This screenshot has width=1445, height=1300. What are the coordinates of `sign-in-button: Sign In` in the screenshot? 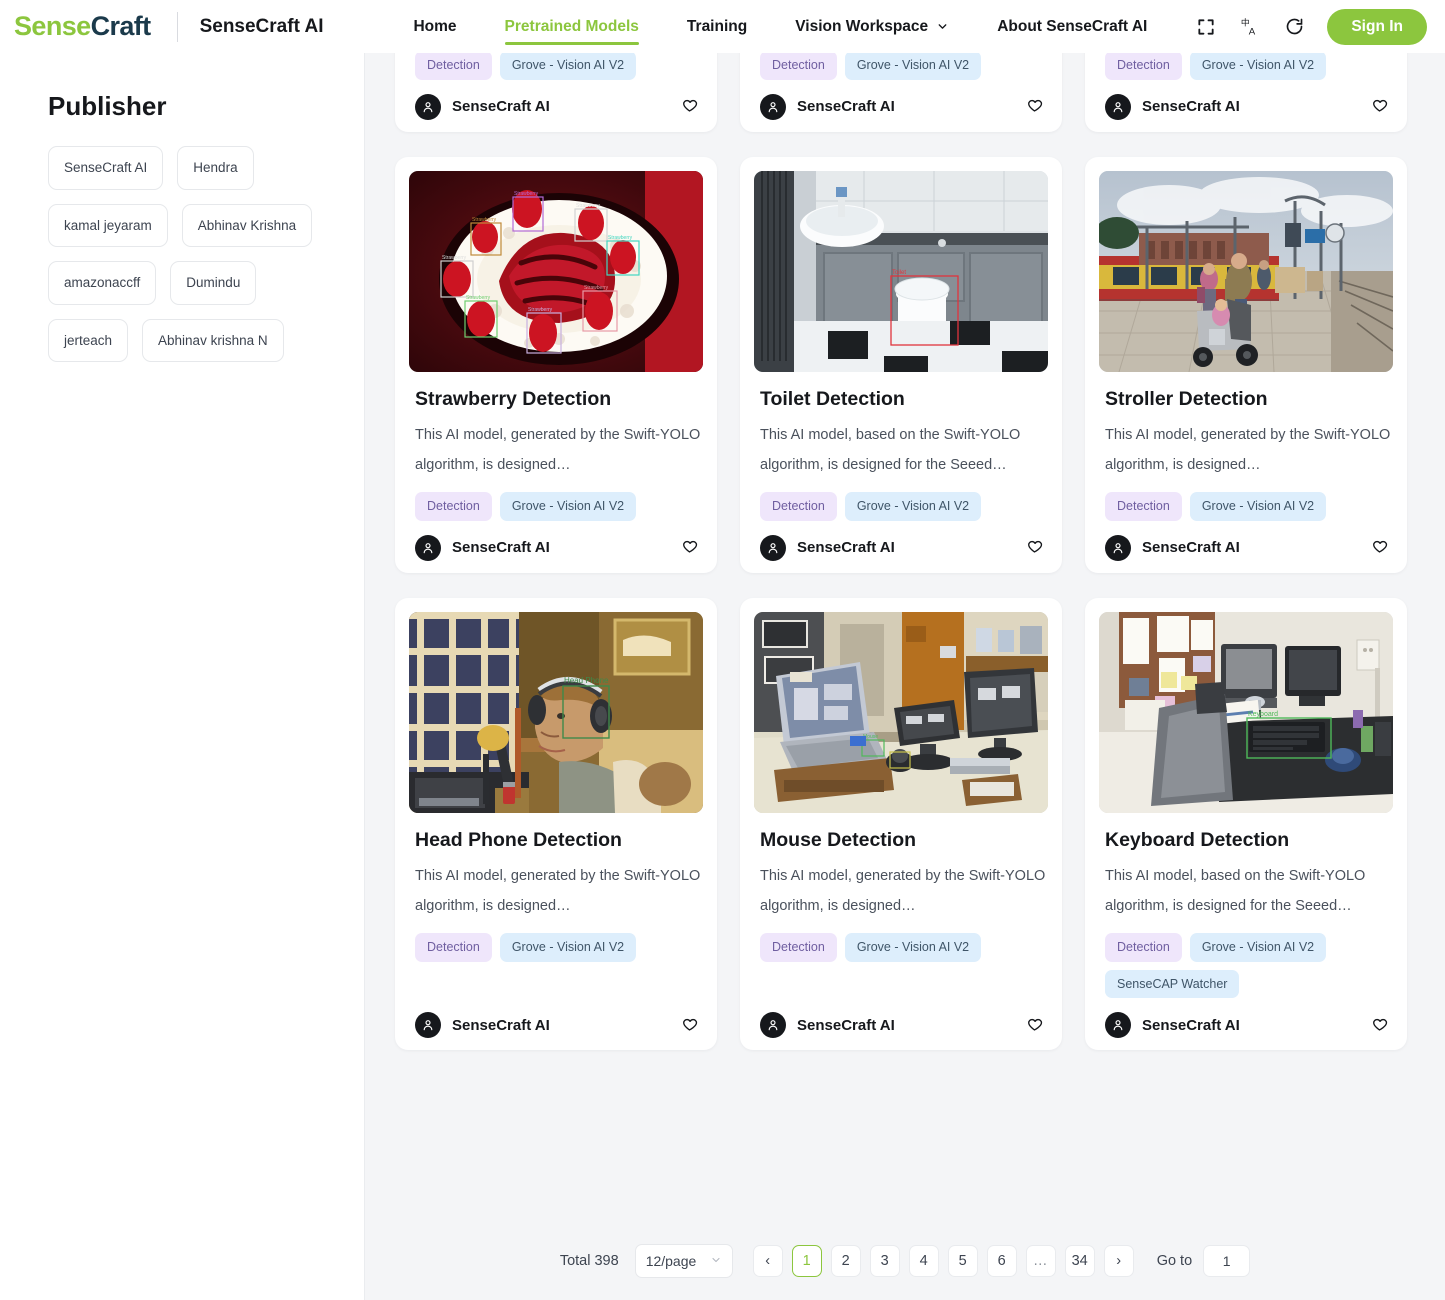 It's located at (1377, 26).